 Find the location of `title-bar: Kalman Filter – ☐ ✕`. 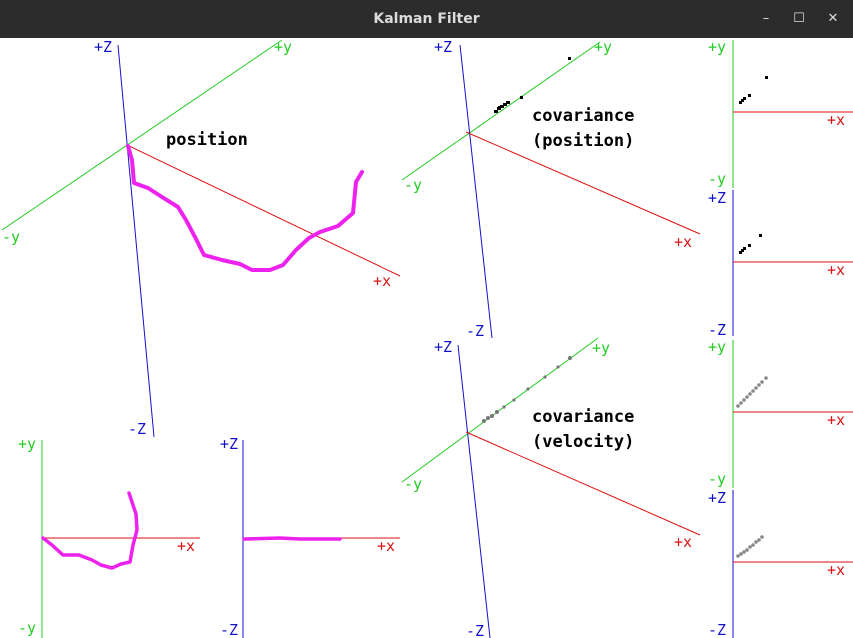

title-bar: Kalman Filter – ☐ ✕ is located at coordinates (426, 19).